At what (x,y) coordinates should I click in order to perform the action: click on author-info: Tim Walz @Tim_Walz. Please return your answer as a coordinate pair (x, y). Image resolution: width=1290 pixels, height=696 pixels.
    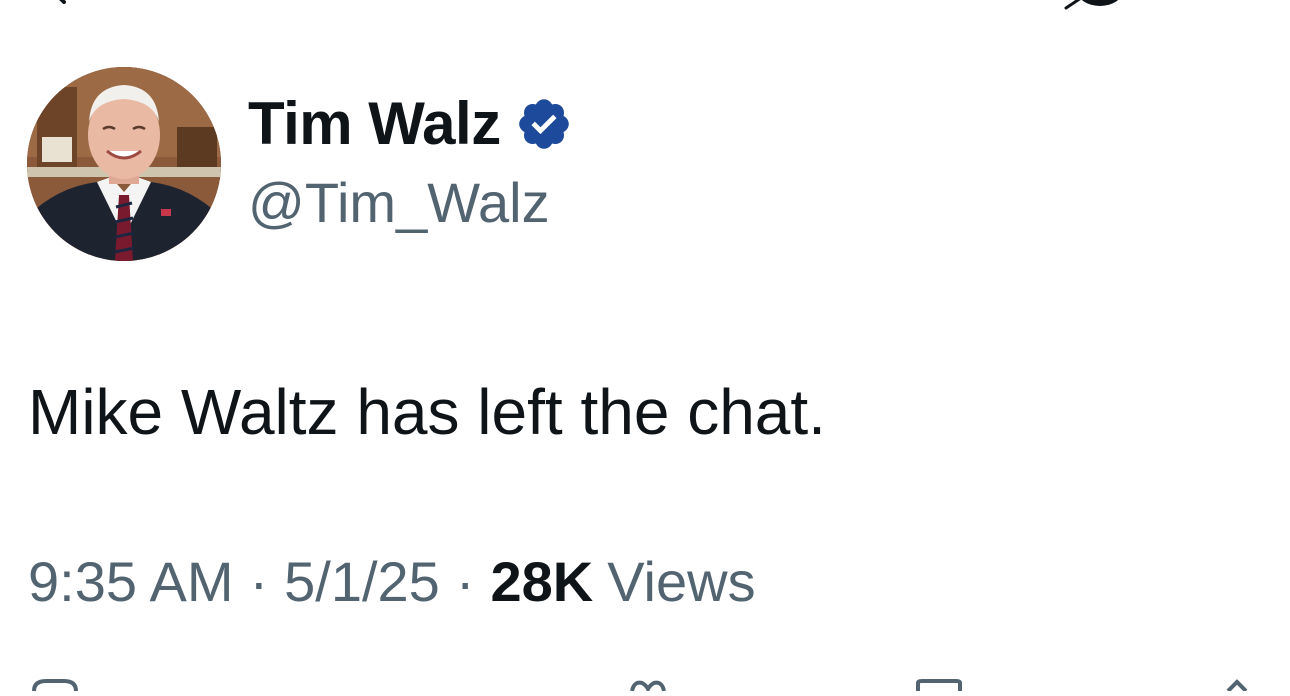
    Looking at the image, I should click on (410, 162).